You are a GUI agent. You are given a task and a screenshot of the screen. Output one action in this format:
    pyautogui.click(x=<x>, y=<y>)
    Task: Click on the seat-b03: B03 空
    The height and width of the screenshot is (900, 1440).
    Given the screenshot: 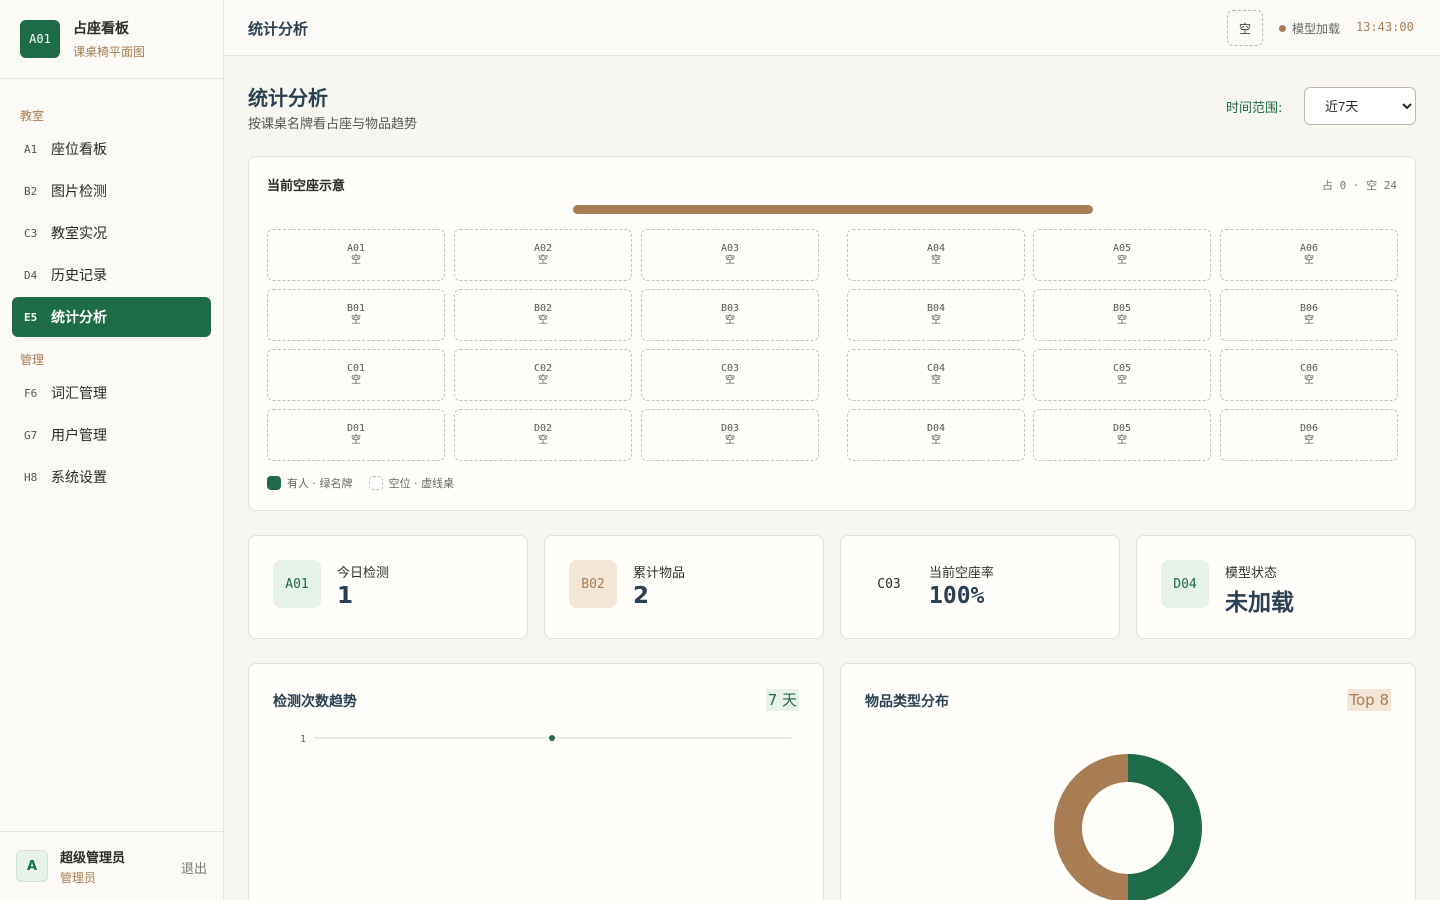 What is the action you would take?
    pyautogui.click(x=730, y=315)
    